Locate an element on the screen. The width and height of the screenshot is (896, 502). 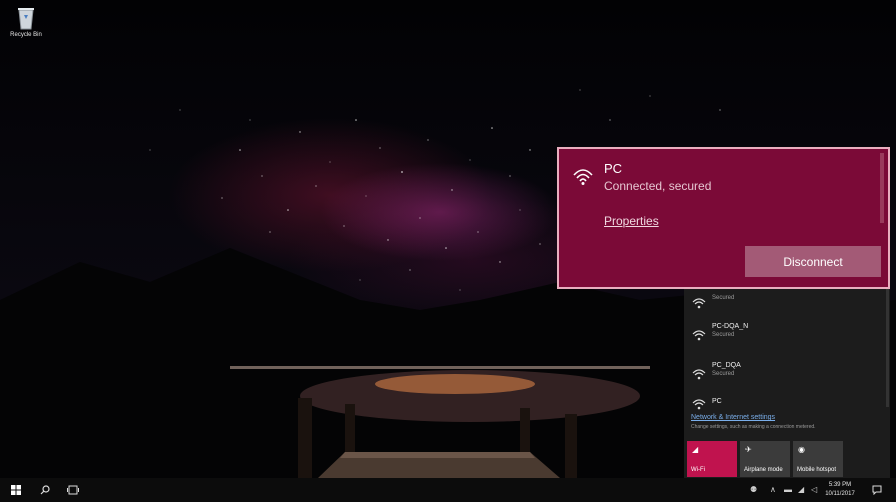
network-settings-link: Network & Internet settings is located at coordinates (733, 417).